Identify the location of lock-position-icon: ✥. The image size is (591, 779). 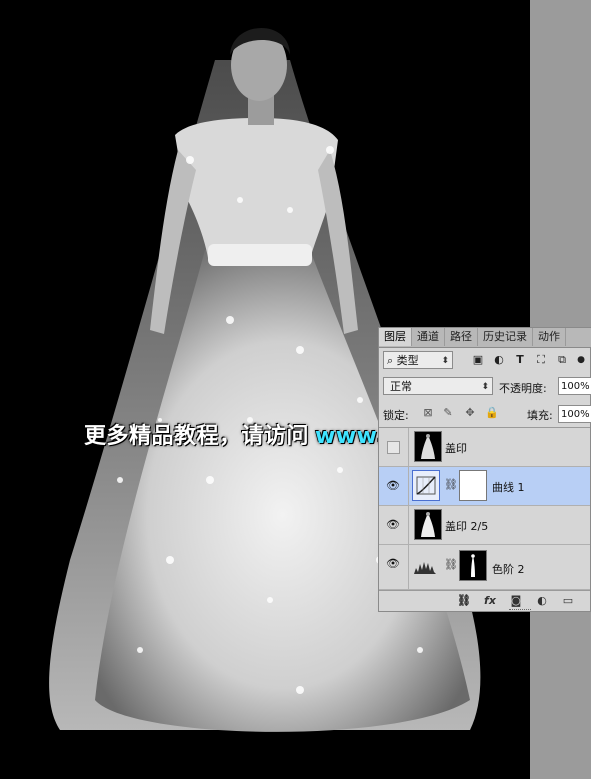
(470, 413).